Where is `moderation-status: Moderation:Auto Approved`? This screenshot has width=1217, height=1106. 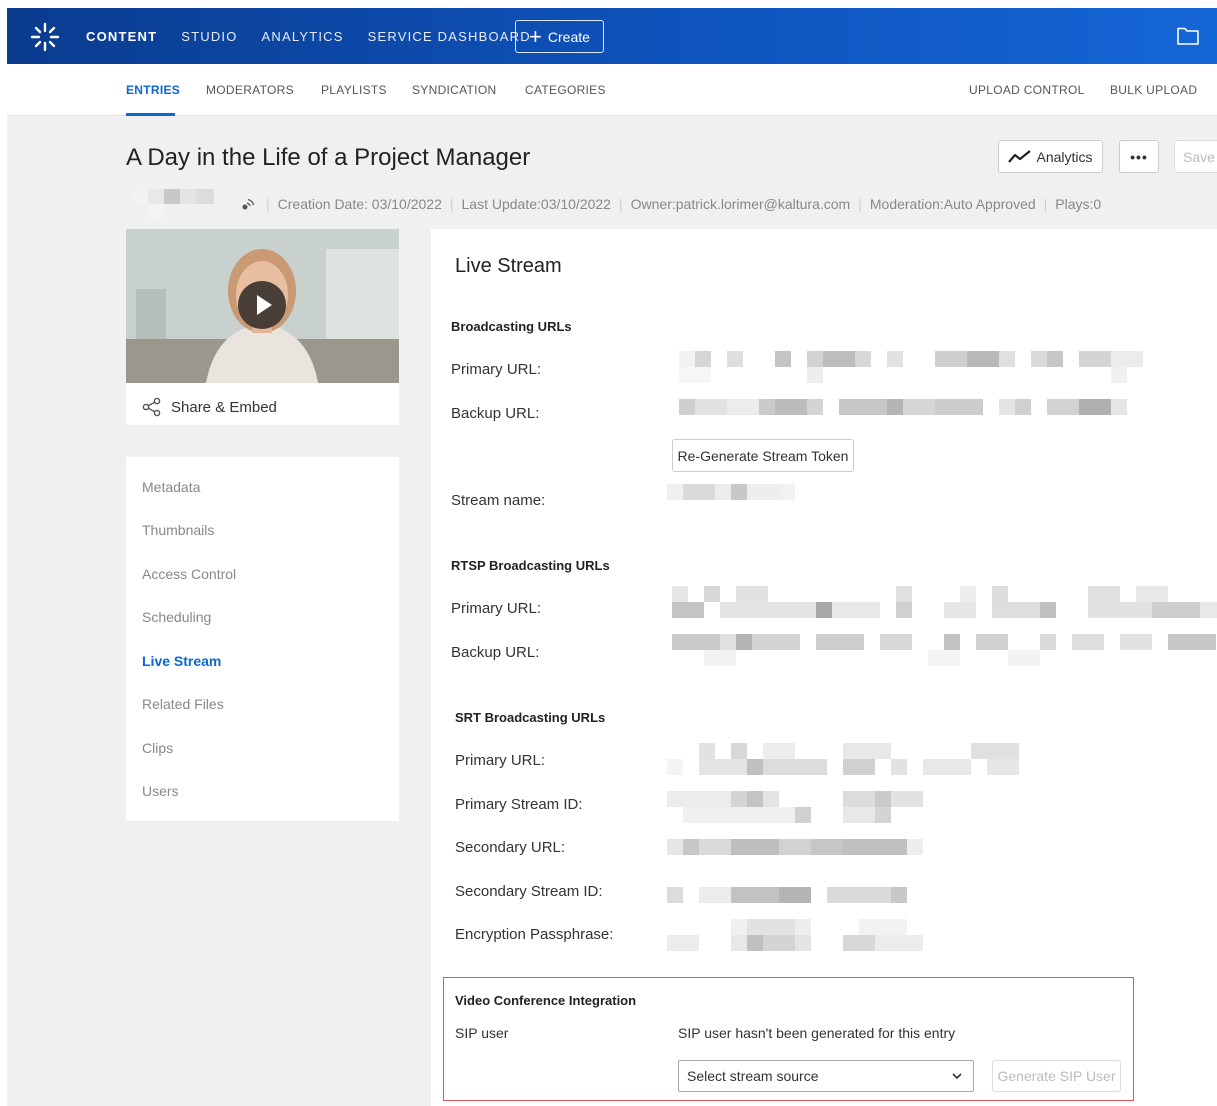 moderation-status: Moderation:Auto Approved is located at coordinates (952, 204).